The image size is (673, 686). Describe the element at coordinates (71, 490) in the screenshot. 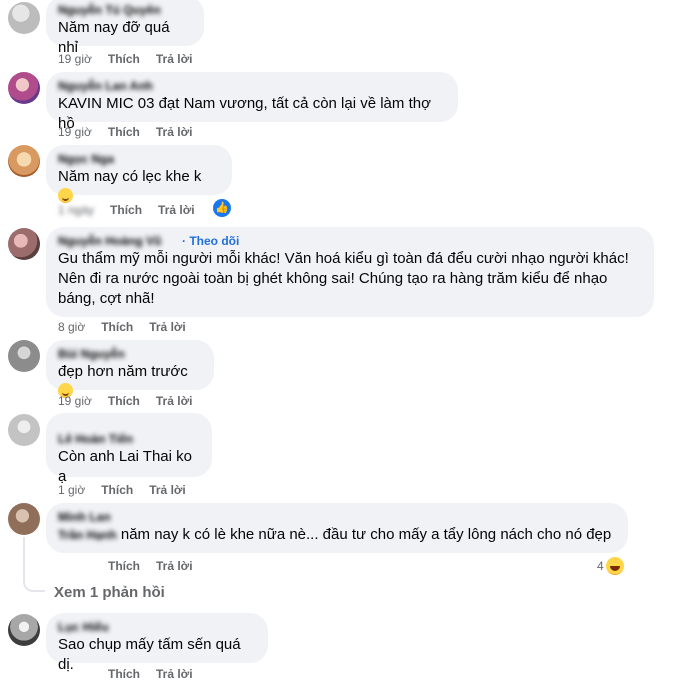

I see `comment-time: 1 giờ` at that location.